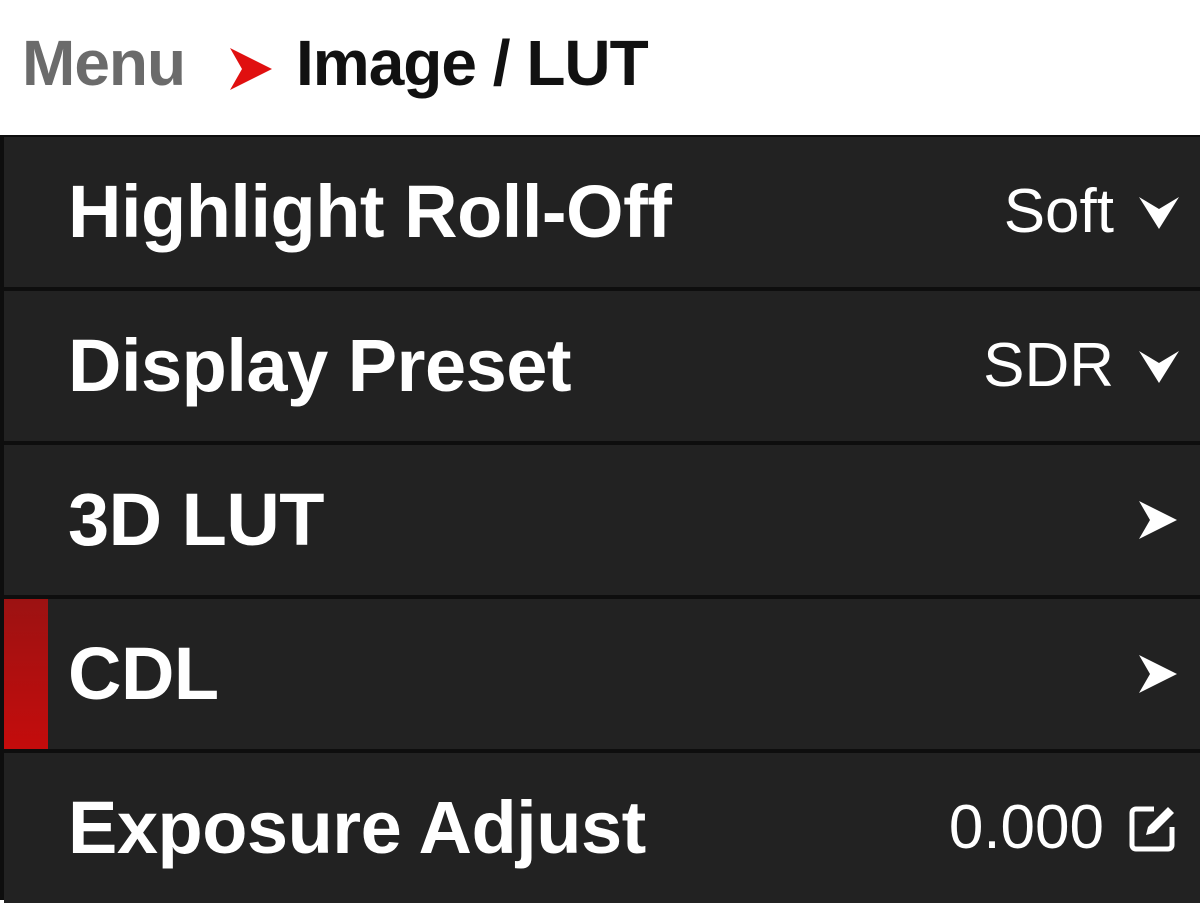 This screenshot has width=1200, height=903. Describe the element at coordinates (320, 365) in the screenshot. I see `menu-item-label: Display Preset` at that location.